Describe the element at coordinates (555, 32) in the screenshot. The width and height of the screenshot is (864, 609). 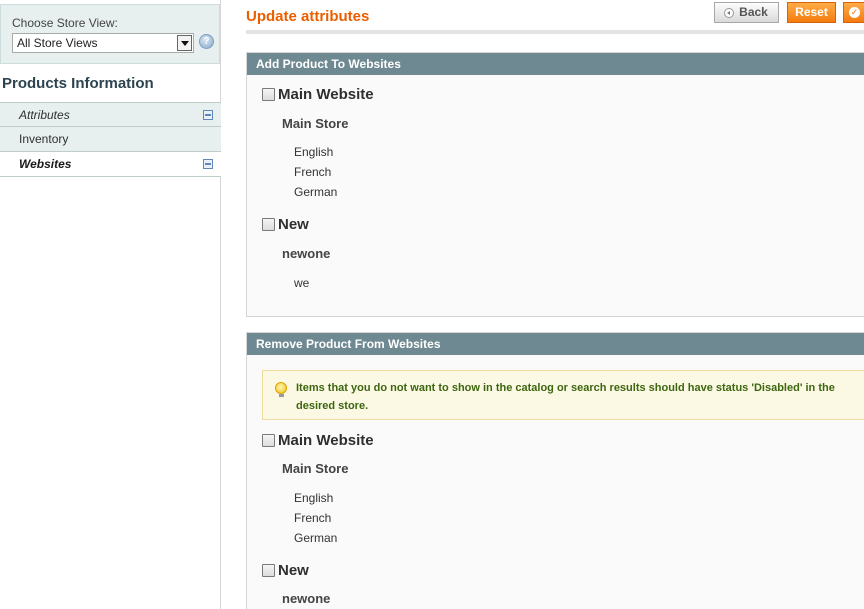
I see `title-divider` at that location.